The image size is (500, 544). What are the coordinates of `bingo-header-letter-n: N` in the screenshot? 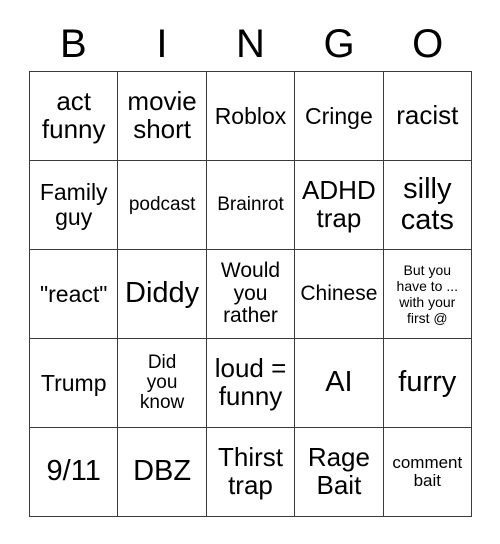 It's located at (250, 44).